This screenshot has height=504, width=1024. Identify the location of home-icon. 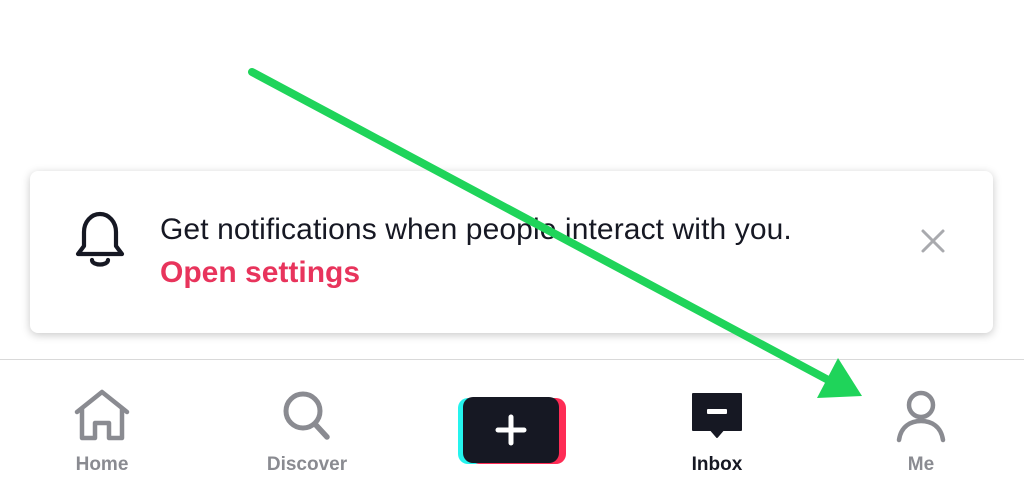
(102, 415).